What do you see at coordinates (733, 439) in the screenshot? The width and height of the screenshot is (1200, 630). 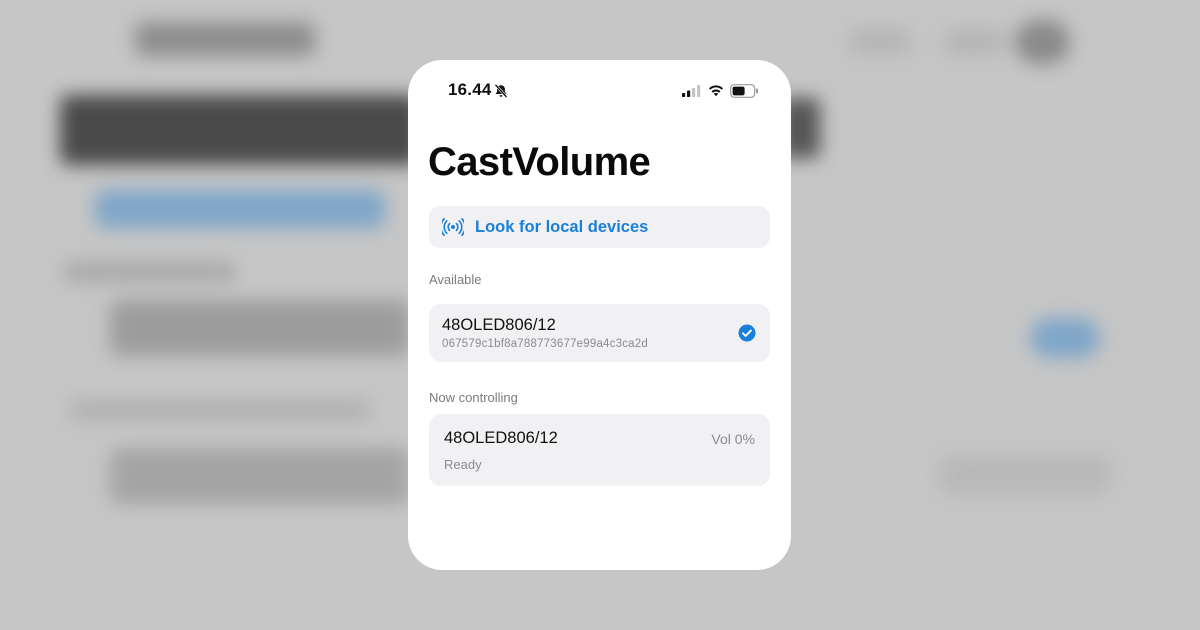 I see `volume-readout: Vol 0%` at bounding box center [733, 439].